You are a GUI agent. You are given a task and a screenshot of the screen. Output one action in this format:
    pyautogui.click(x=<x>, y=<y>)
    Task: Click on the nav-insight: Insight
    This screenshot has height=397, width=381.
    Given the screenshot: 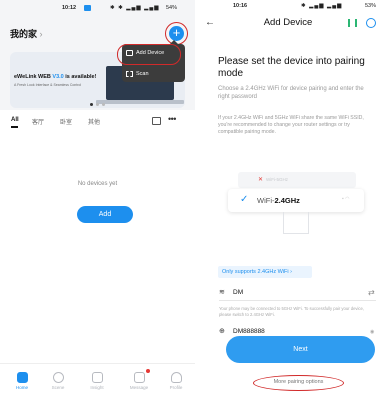 What is the action you would take?
    pyautogui.click(x=97, y=381)
    